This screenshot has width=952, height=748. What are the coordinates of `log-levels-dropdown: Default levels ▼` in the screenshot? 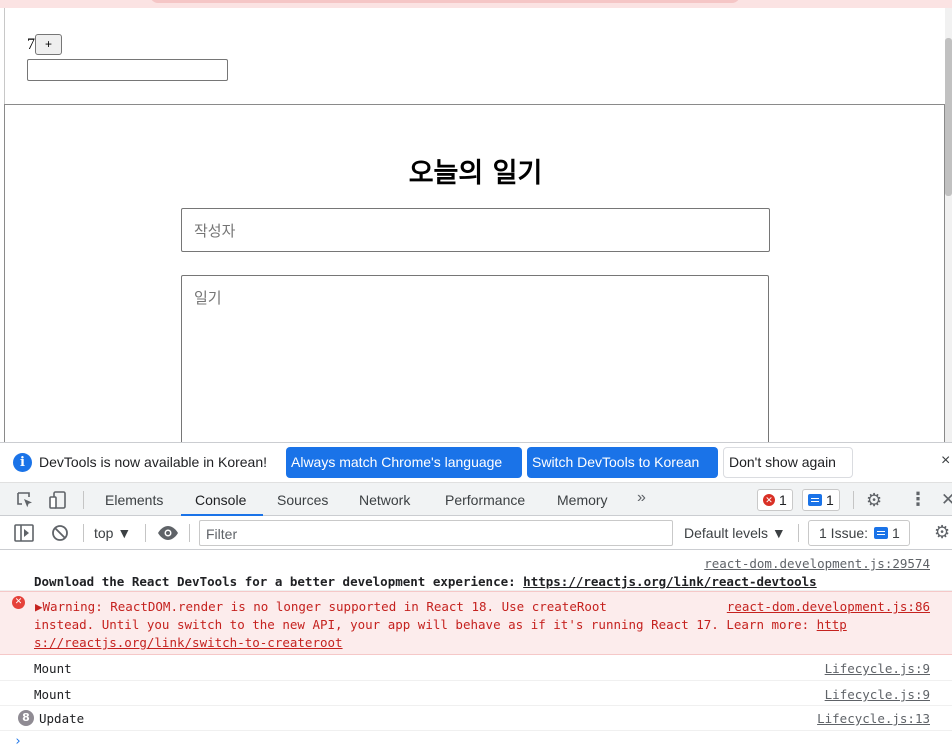 It's located at (735, 533).